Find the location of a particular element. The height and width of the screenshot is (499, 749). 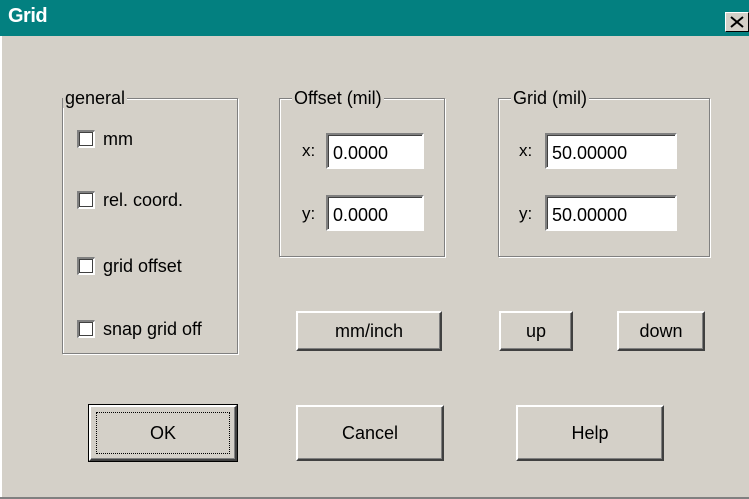

help-button: Help is located at coordinates (590, 433).